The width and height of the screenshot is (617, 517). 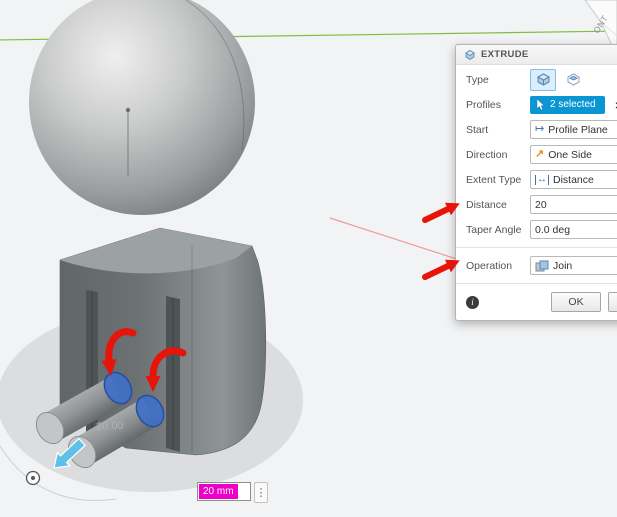 I want to click on taper-angle-input, so click(x=573, y=229).